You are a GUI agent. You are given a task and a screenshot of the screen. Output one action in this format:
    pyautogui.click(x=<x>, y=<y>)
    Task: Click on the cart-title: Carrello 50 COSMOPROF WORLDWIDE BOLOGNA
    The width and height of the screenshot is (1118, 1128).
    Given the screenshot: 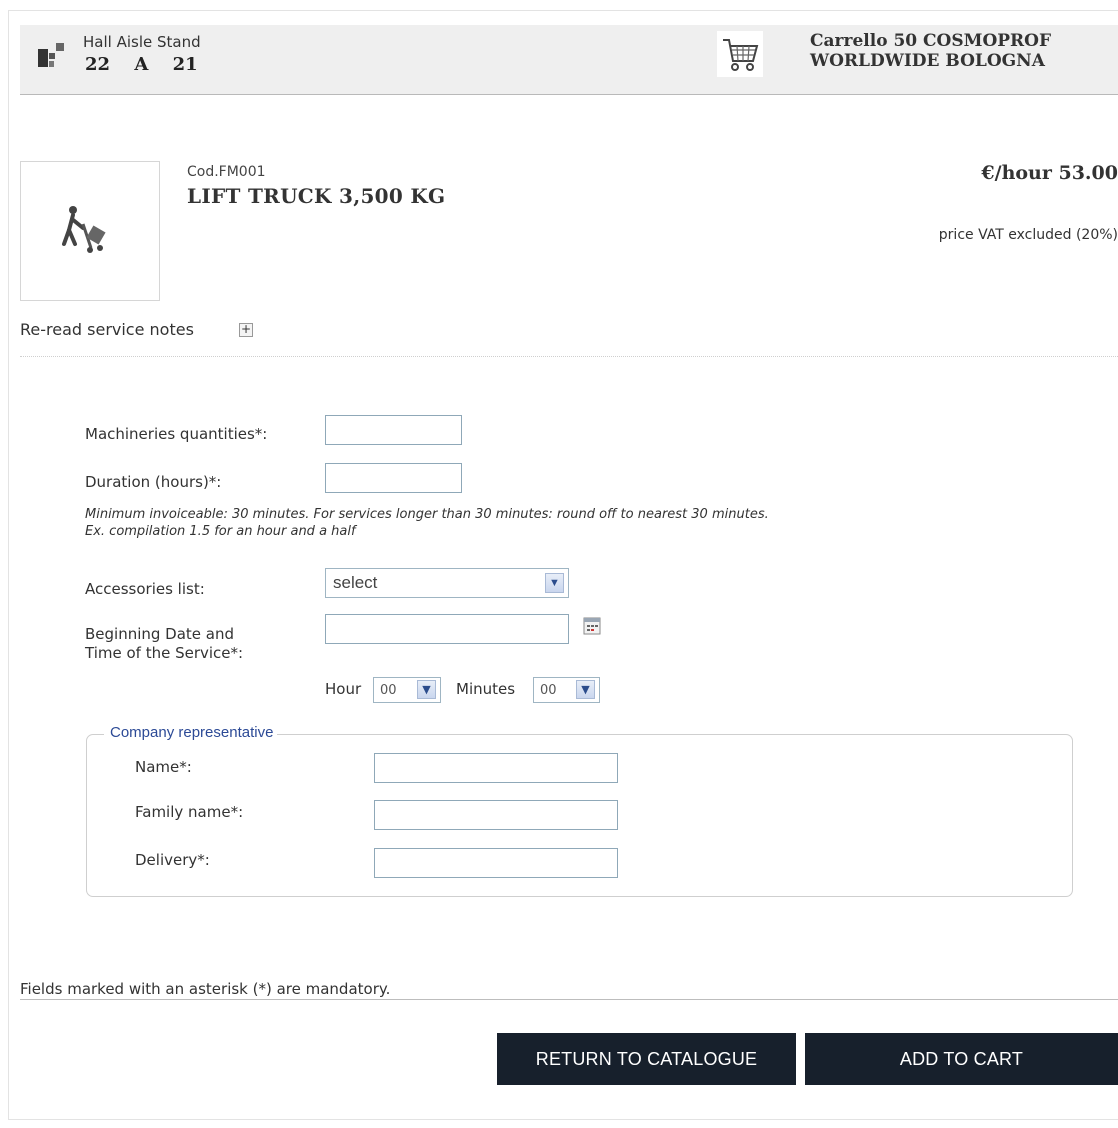 What is the action you would take?
    pyautogui.click(x=960, y=51)
    